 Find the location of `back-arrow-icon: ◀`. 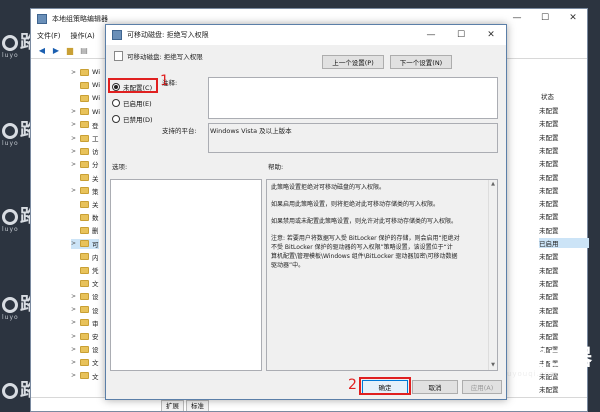

back-arrow-icon: ◀ is located at coordinates (42, 51).